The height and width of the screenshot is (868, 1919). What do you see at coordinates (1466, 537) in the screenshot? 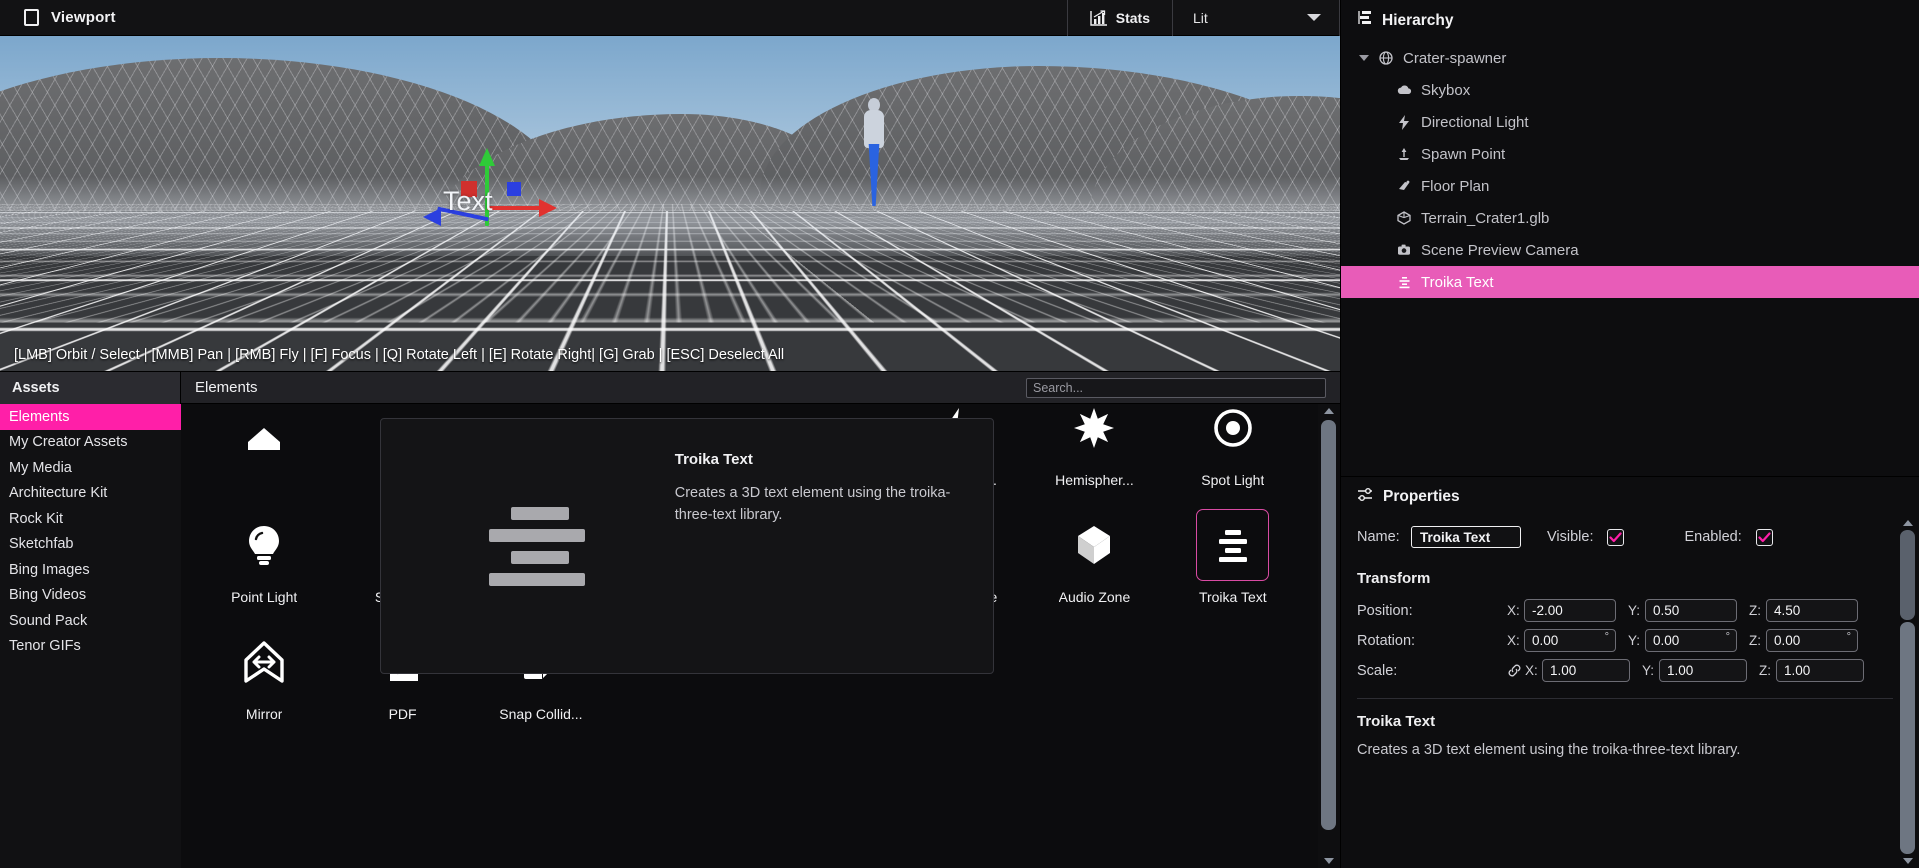
I see `name-field` at bounding box center [1466, 537].